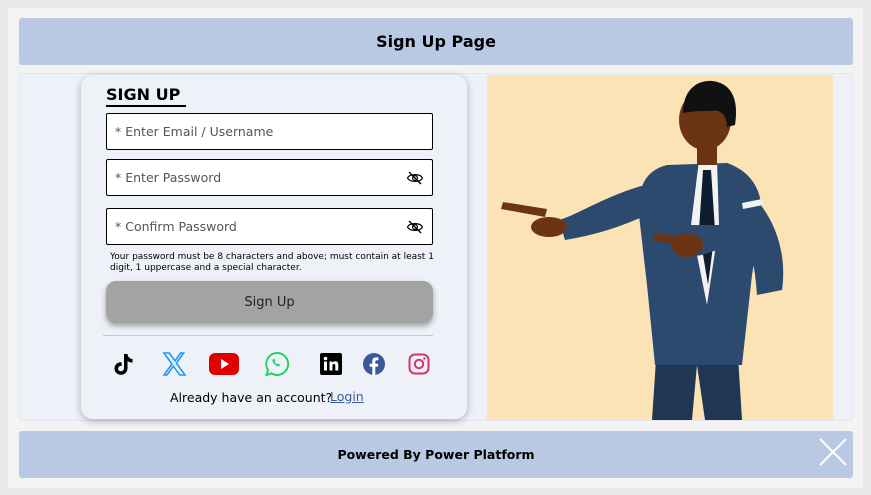 The width and height of the screenshot is (871, 495). Describe the element at coordinates (174, 364) in the screenshot. I see `x-icon` at that location.